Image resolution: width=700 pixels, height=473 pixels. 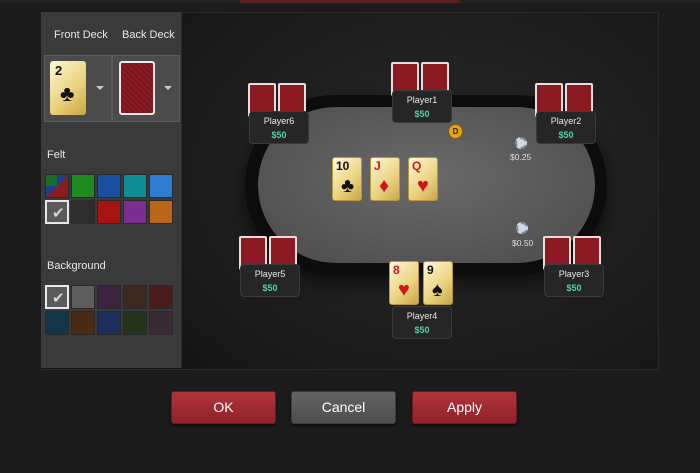 I want to click on felt-color-swatch: ✔, so click(x=57, y=212).